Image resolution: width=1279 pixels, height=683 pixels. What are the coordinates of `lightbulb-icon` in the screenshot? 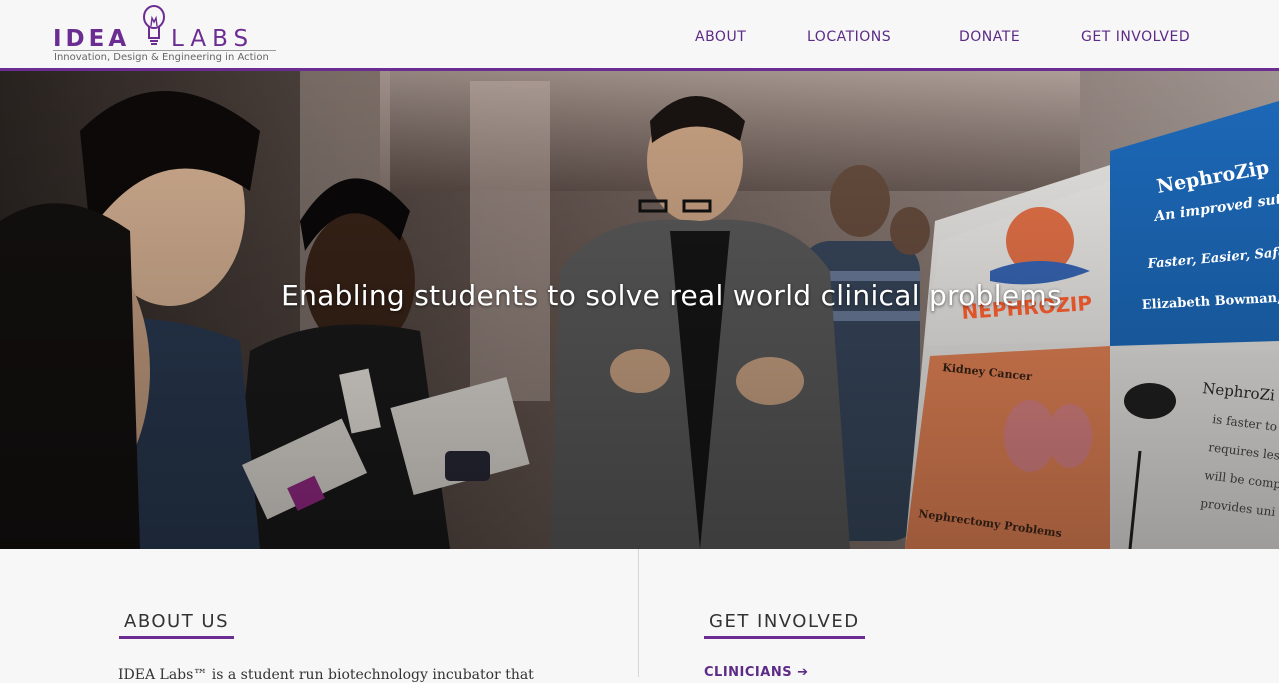 It's located at (154, 25).